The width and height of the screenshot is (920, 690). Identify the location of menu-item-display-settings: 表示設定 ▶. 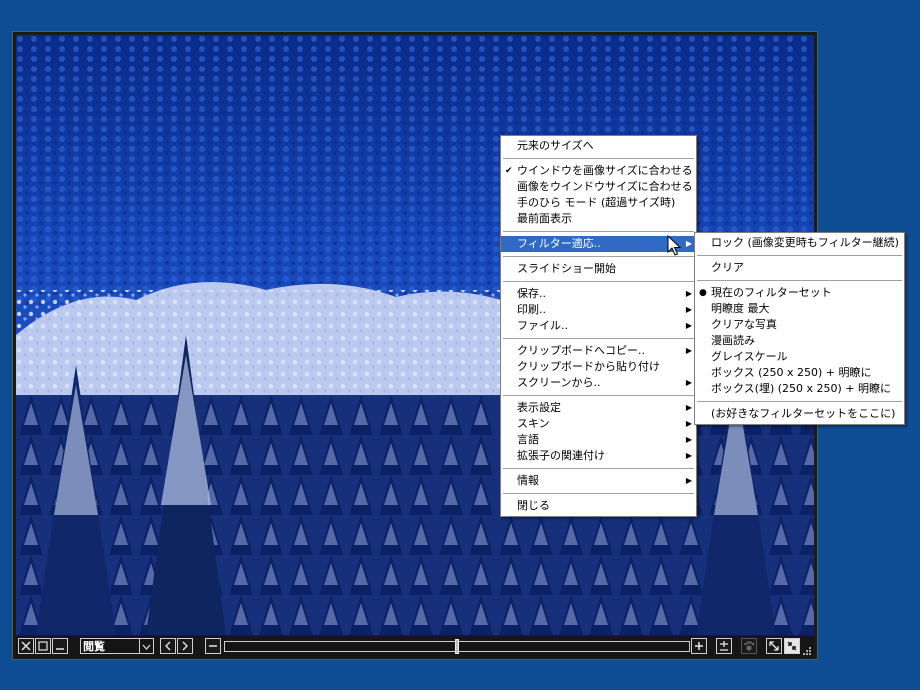
(598, 408).